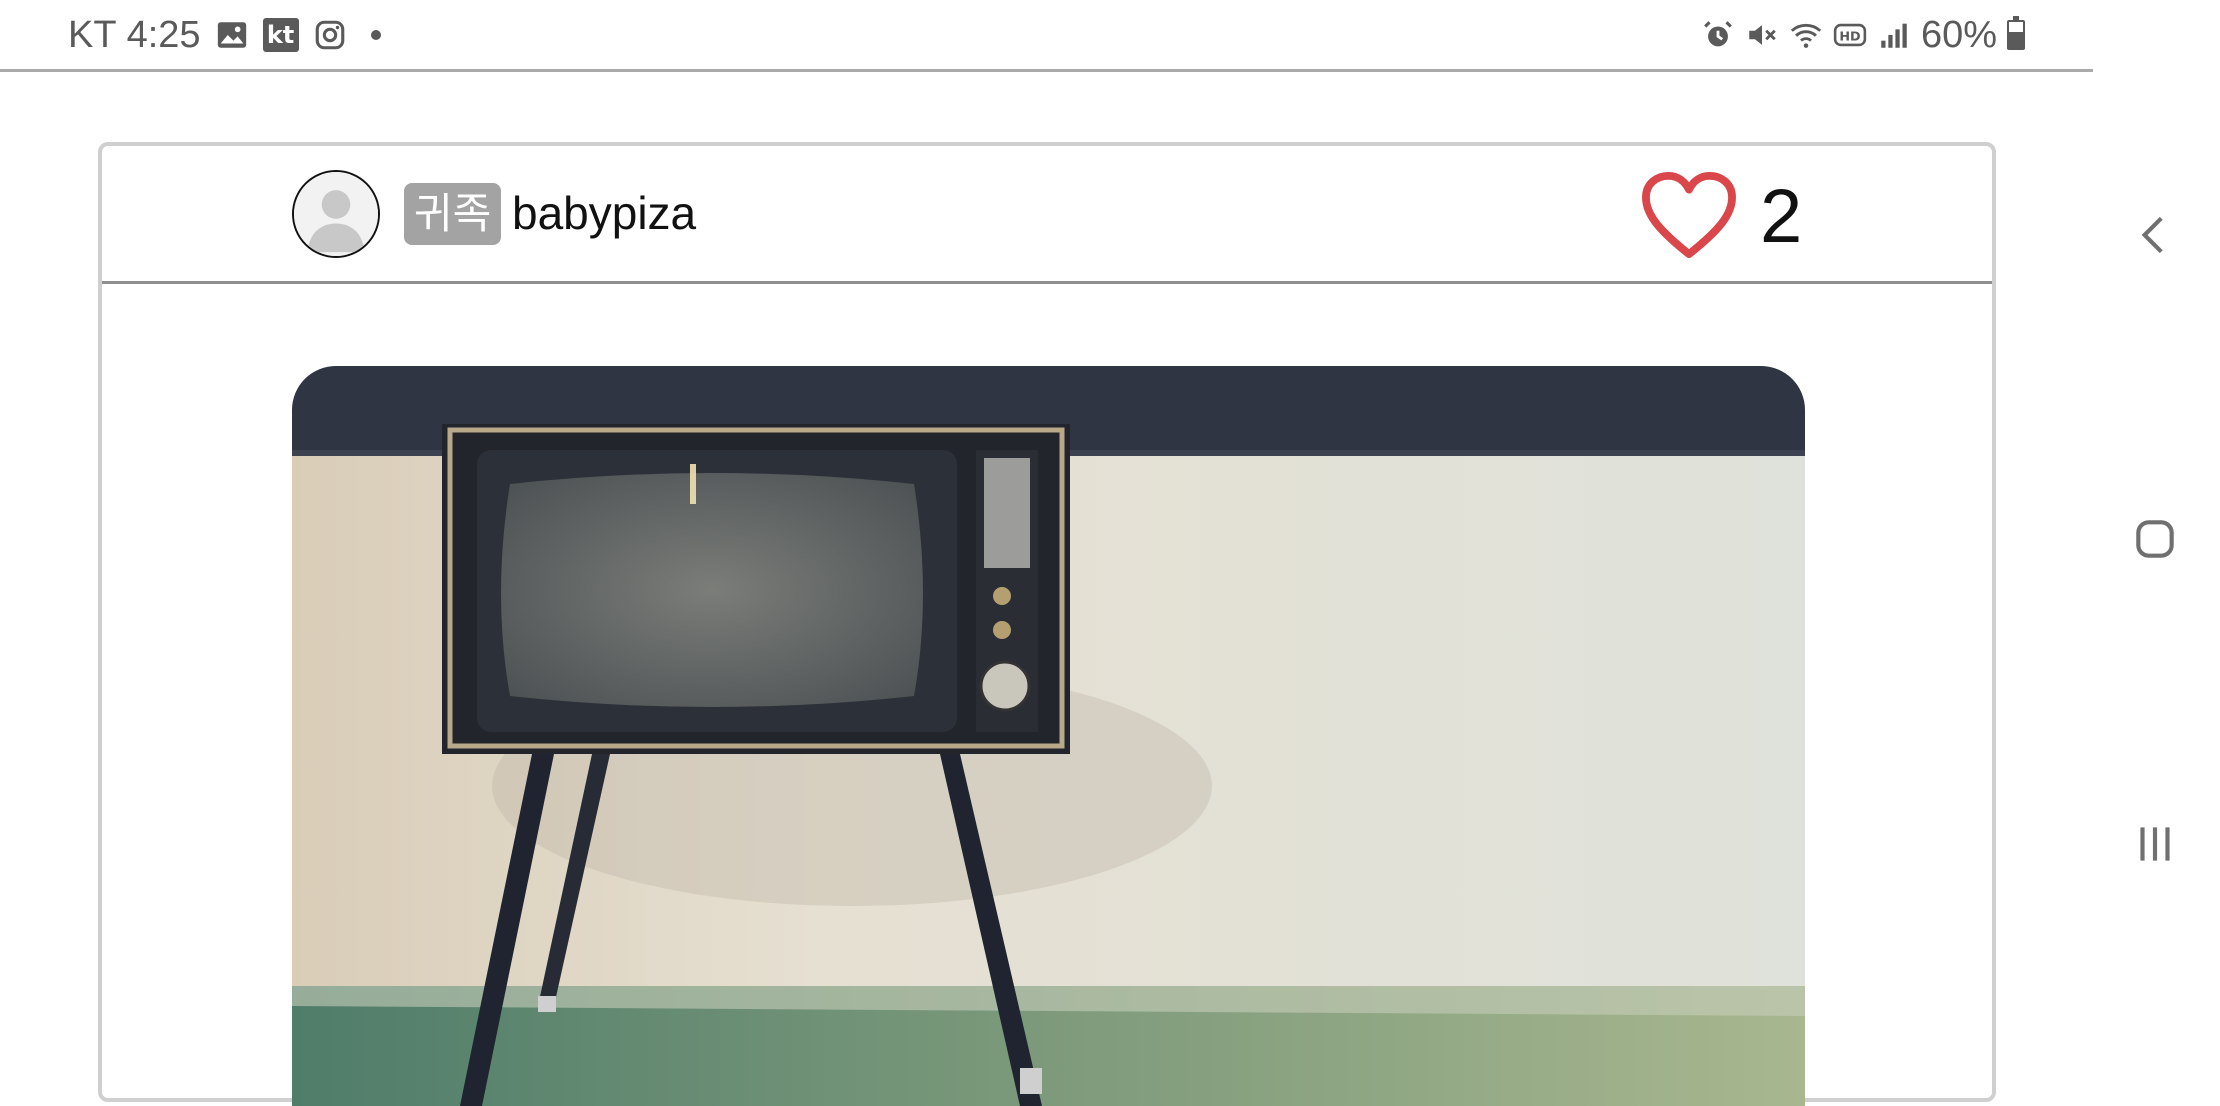 The image size is (2220, 1106). I want to click on mute-icon, so click(1762, 35).